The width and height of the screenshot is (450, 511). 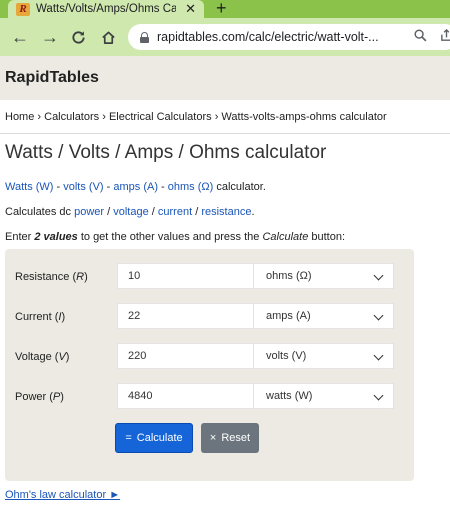 I want to click on rapidtables-favicon-icon: R, so click(x=23, y=9).